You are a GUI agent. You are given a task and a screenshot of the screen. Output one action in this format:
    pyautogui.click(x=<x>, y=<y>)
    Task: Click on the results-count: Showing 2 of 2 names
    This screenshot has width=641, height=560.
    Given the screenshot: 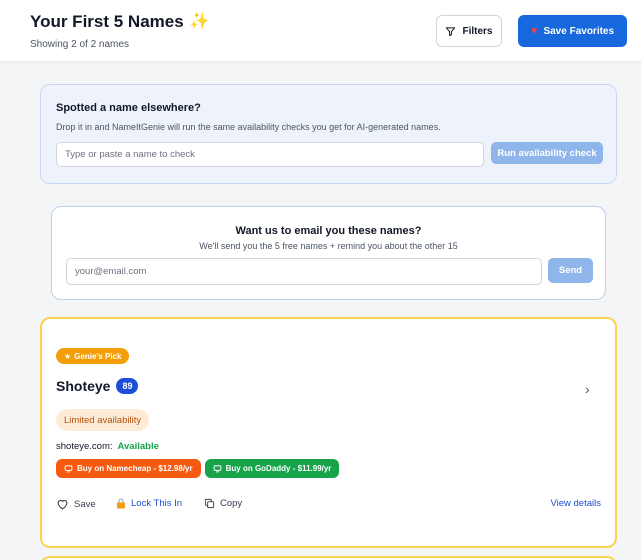 What is the action you would take?
    pyautogui.click(x=79, y=44)
    